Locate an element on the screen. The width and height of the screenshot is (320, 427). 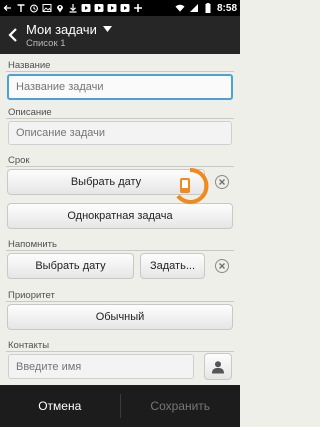
location-icon is located at coordinates (60, 8).